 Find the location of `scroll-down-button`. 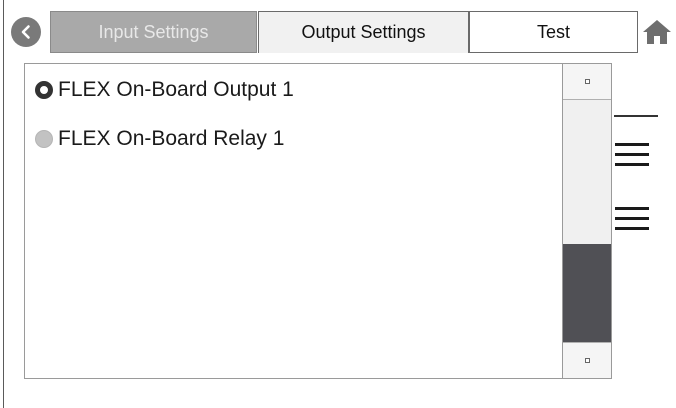

scroll-down-button is located at coordinates (587, 360).